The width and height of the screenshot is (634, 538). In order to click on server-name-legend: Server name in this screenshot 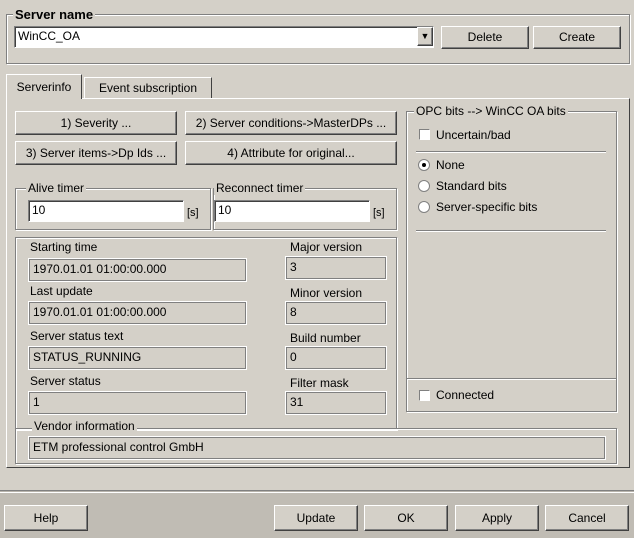, I will do `click(54, 14)`.